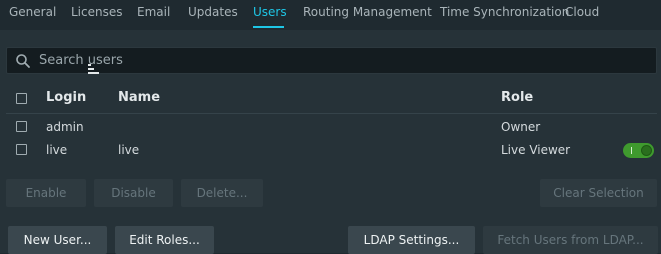  I want to click on search-box, so click(331, 60).